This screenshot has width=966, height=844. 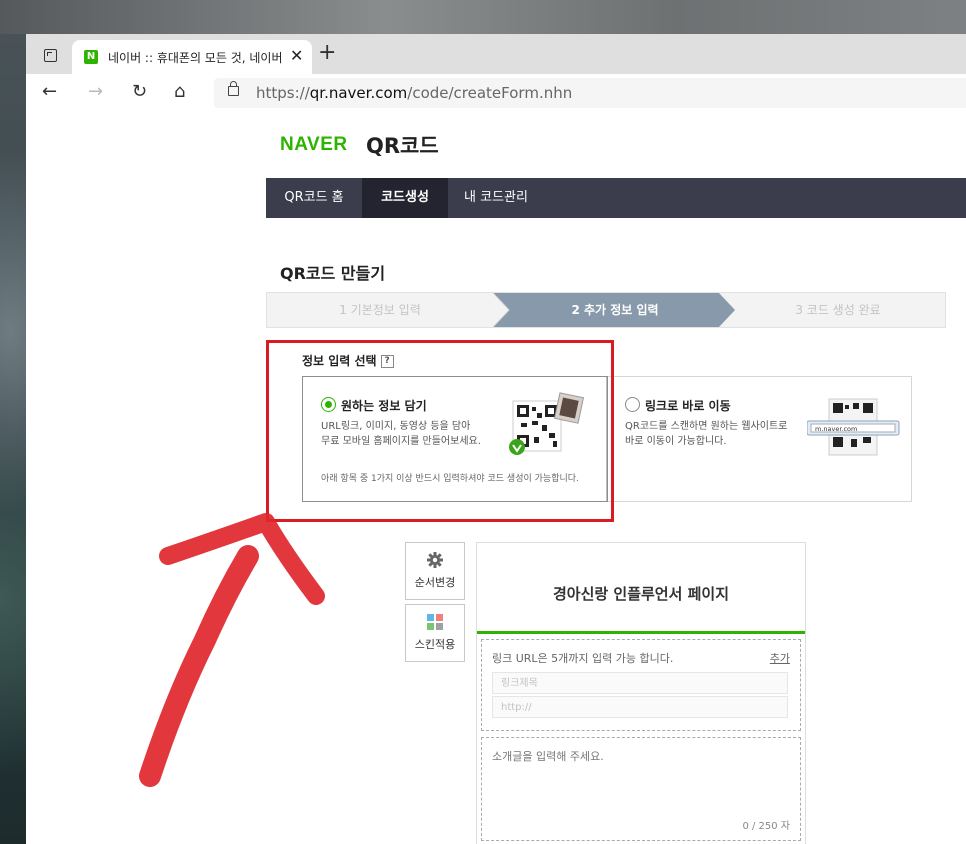 I want to click on qr-link-illustration-icon: m.naver.com, so click(x=853, y=427).